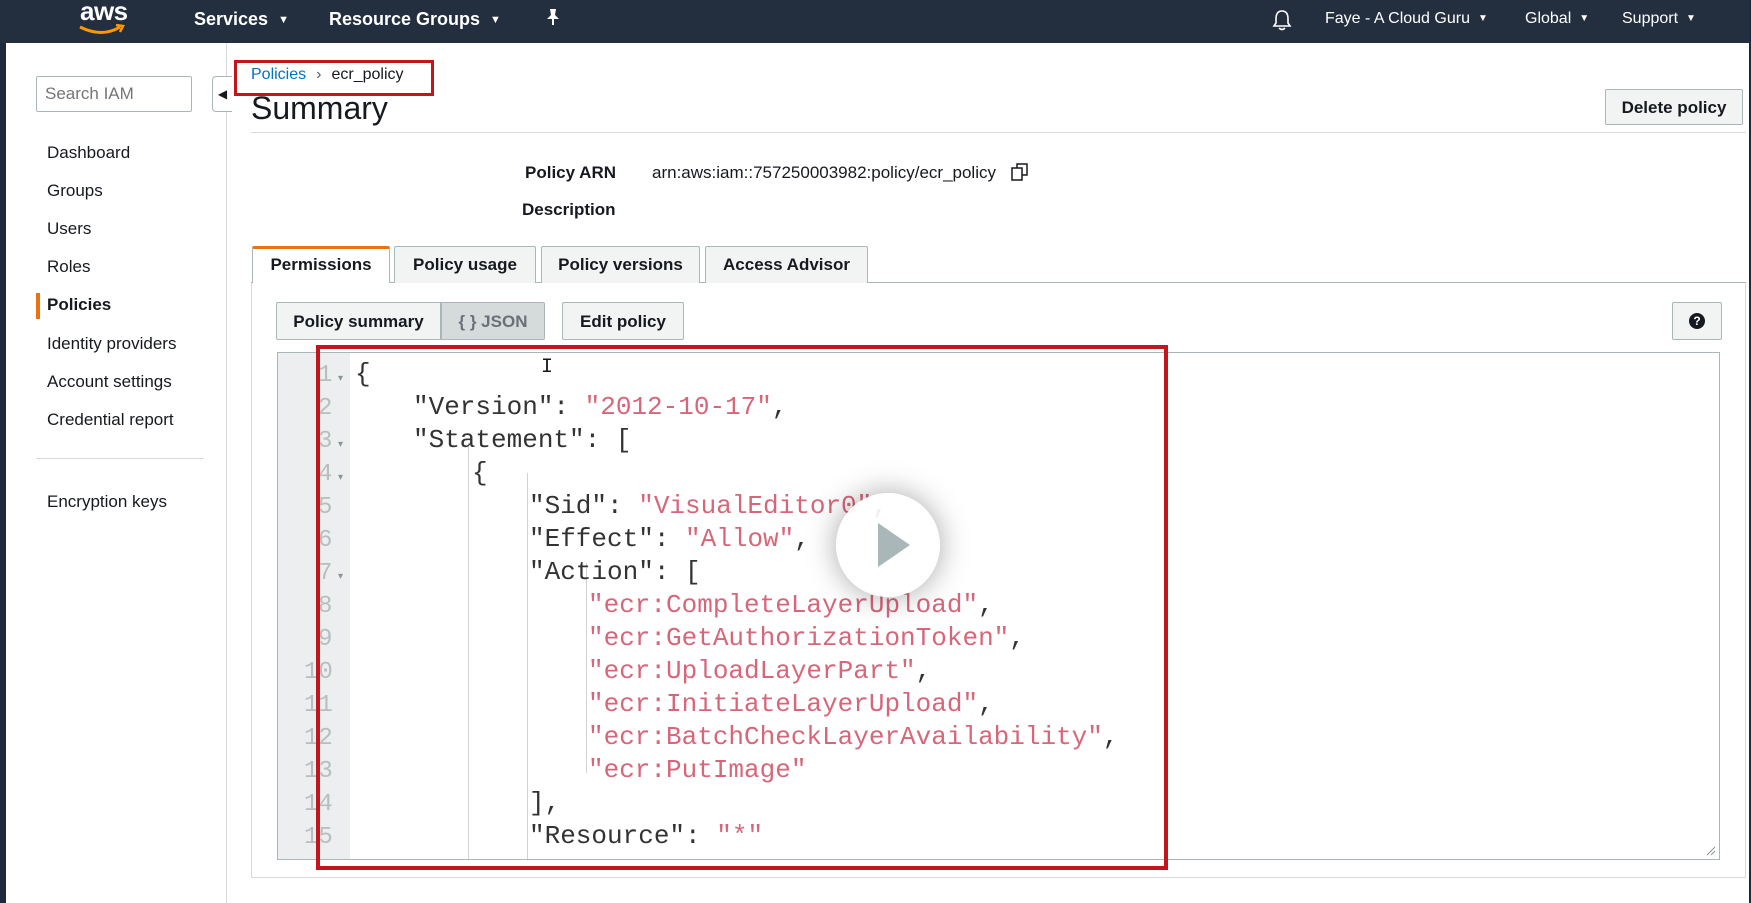 The image size is (1751, 903). Describe the element at coordinates (109, 382) in the screenshot. I see `sidebar-item-account-settings: Account settings` at that location.